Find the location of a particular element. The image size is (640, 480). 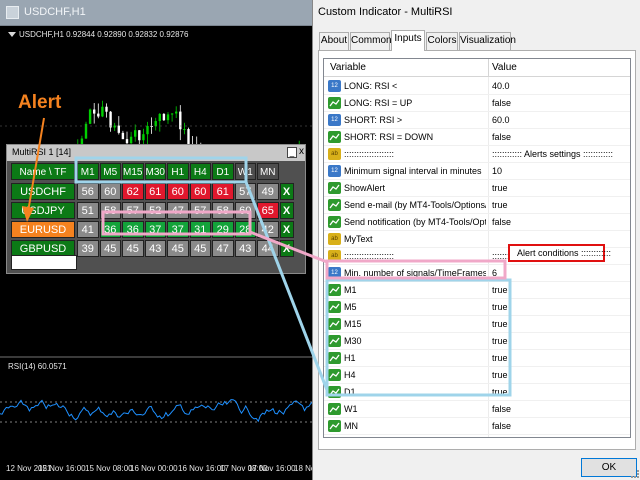

rsi-value-cell: 39 is located at coordinates (88, 248).